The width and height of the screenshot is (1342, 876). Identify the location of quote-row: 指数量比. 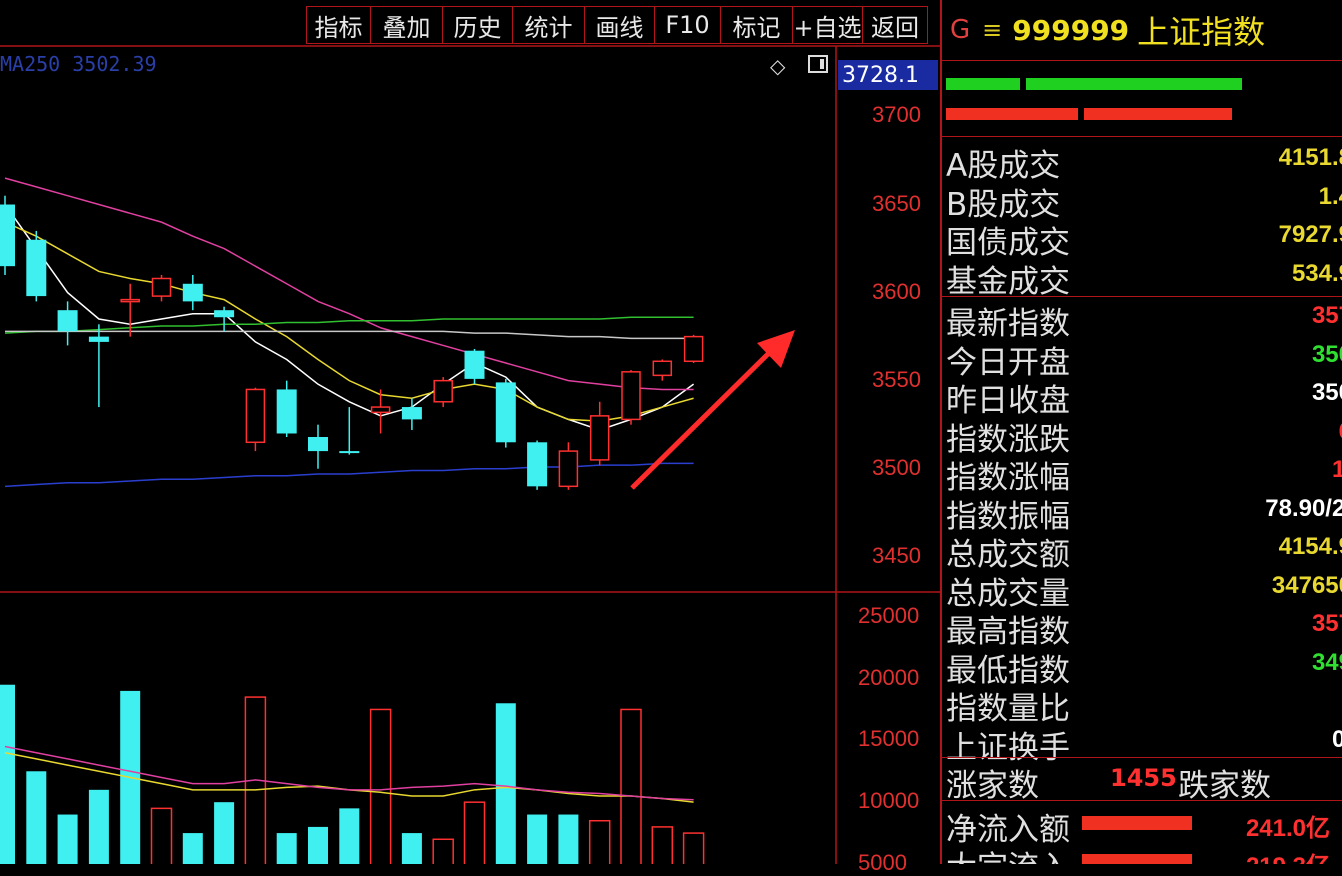
(1142, 705).